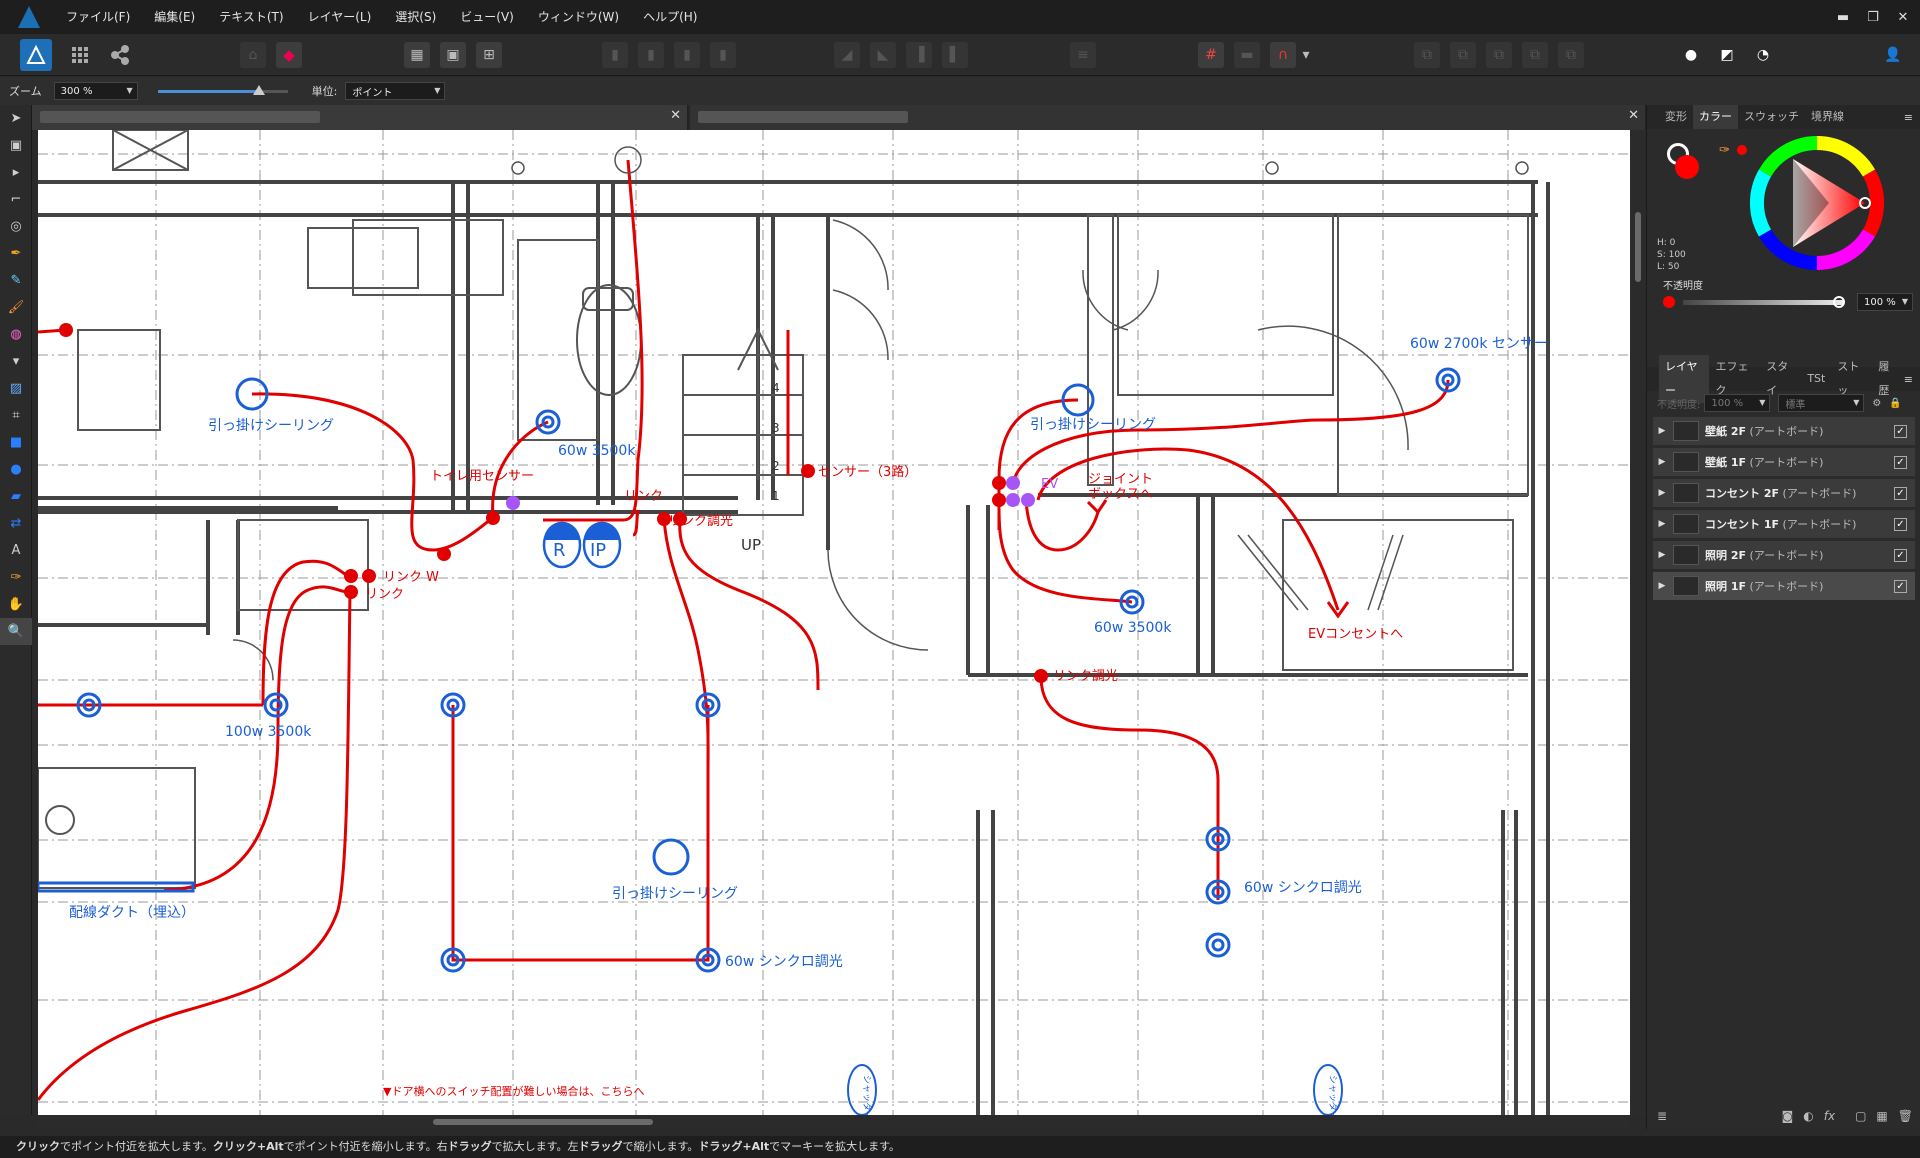  Describe the element at coordinates (1727, 55) in the screenshot. I see `preferences-icon: ◩` at that location.